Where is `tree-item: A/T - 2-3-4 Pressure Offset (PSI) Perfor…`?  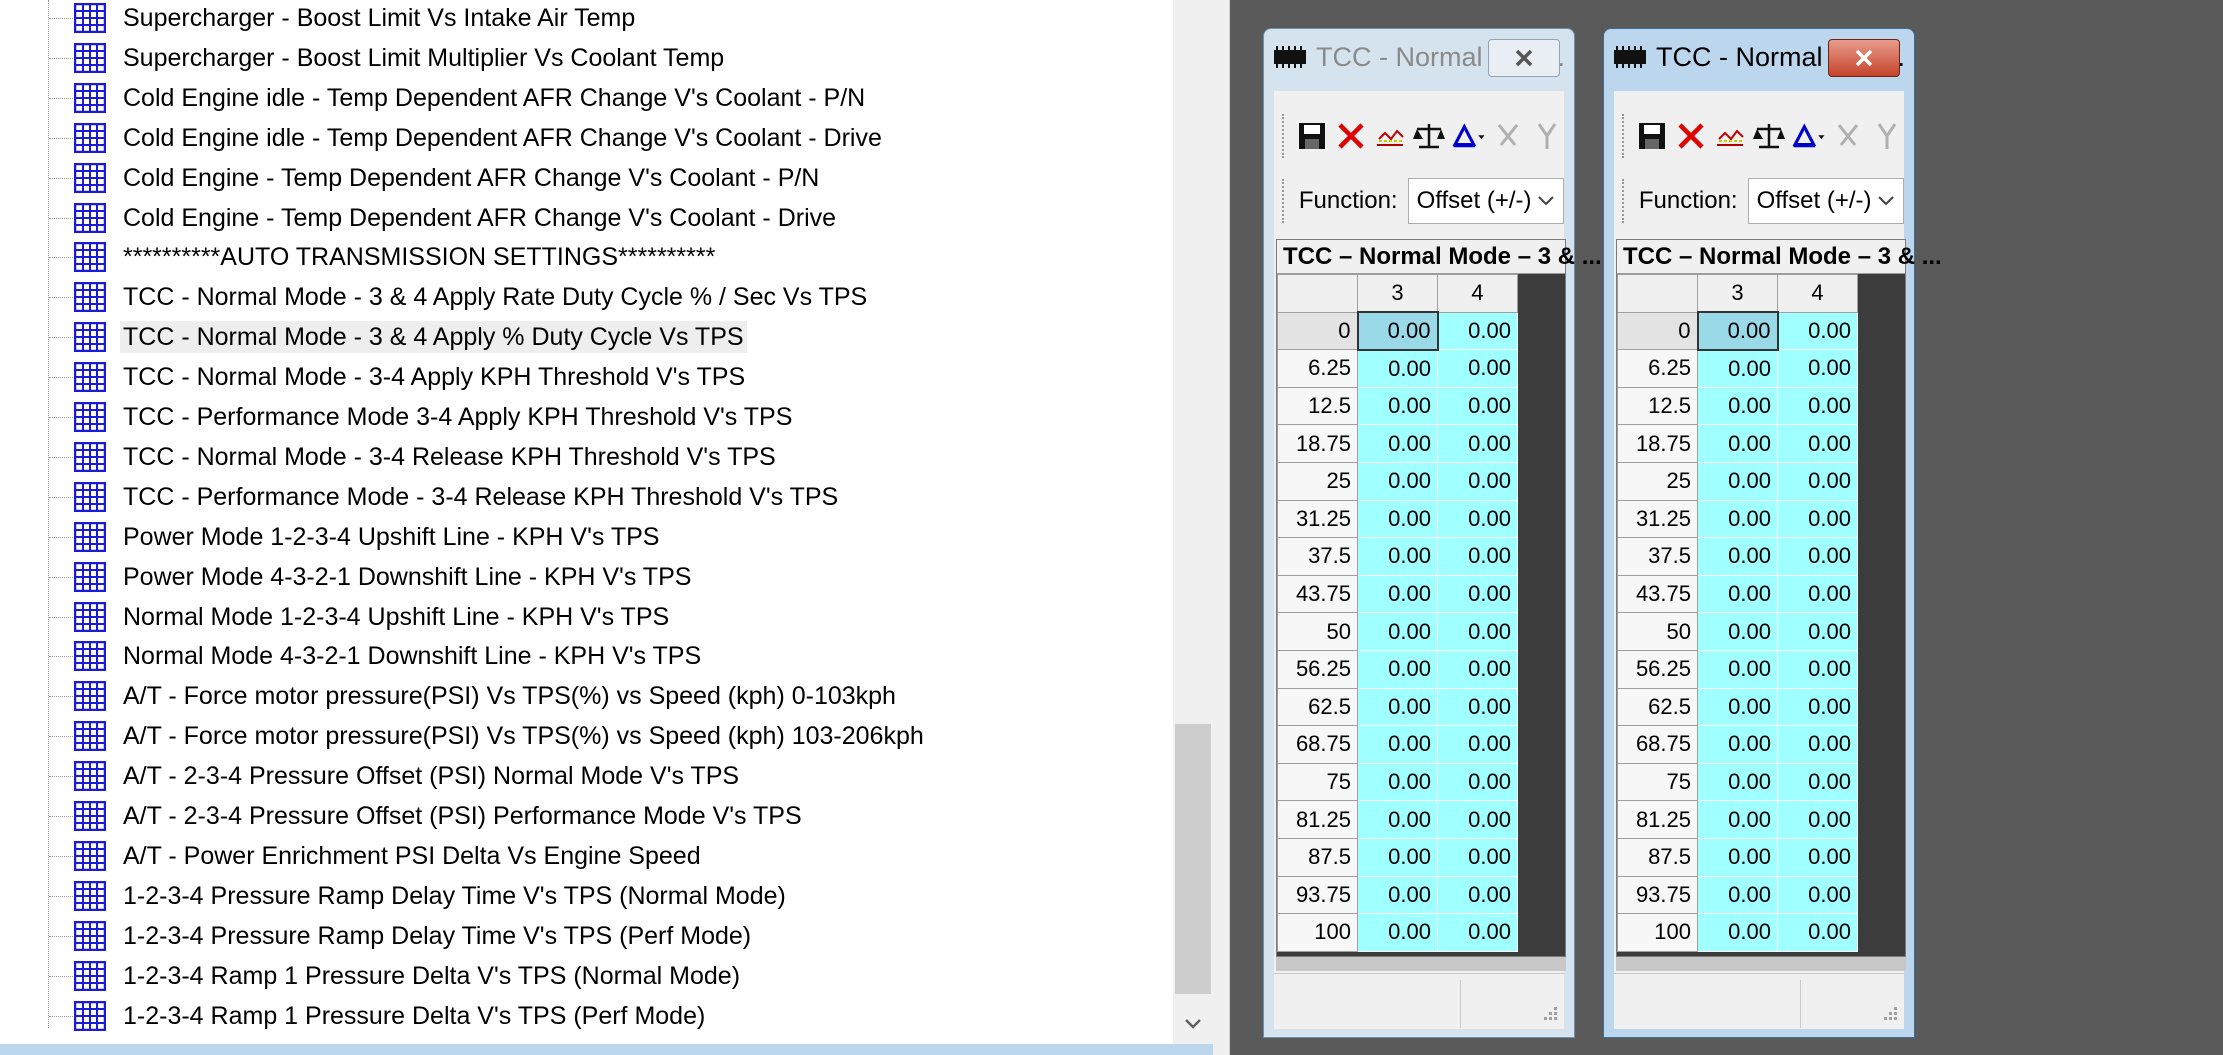
tree-item: A/T - 2-3-4 Pressure Offset (PSI) Perfor… is located at coordinates (585, 816).